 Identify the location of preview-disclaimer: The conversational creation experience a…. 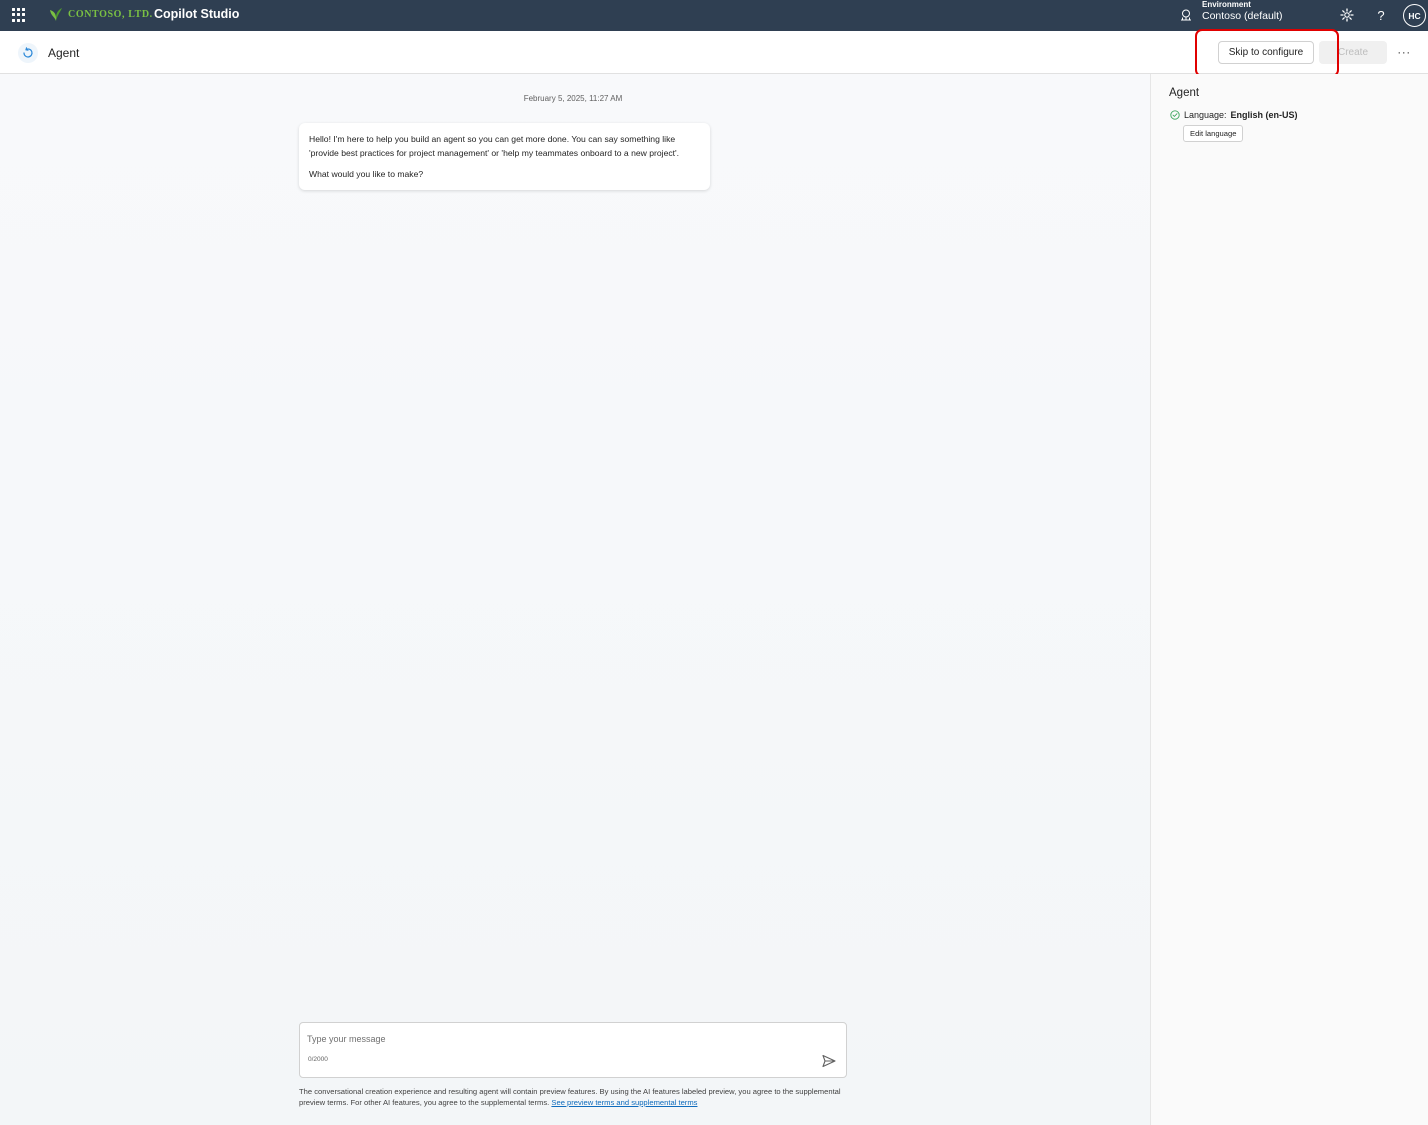
(577, 1097).